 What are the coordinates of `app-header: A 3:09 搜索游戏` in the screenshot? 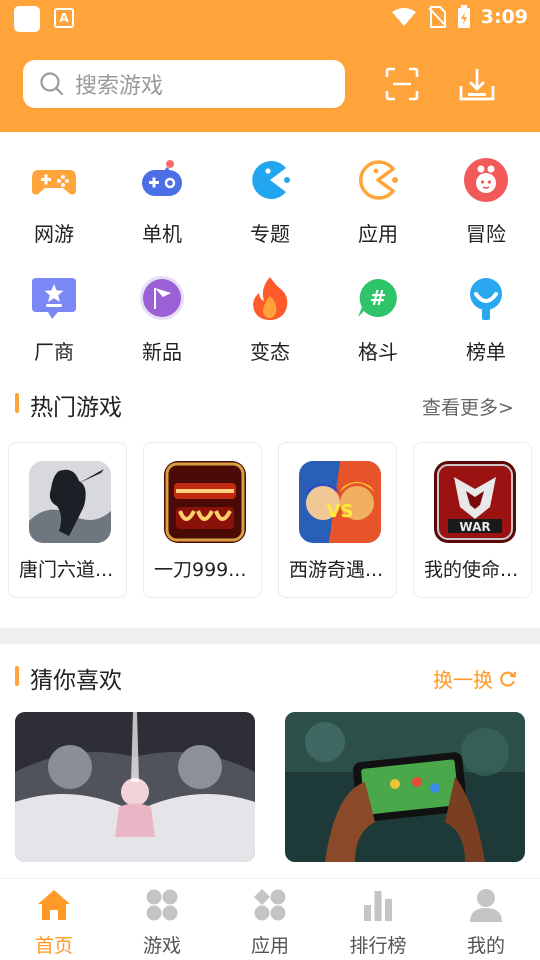 It's located at (270, 66).